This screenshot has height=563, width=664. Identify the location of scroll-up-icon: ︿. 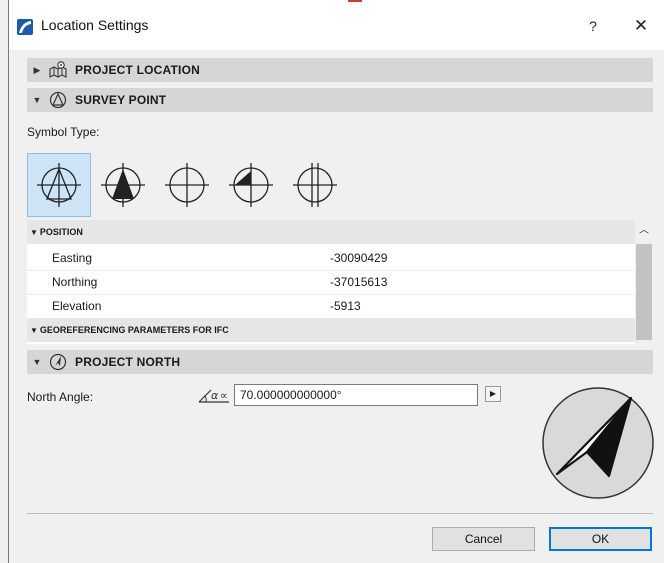
(644, 231).